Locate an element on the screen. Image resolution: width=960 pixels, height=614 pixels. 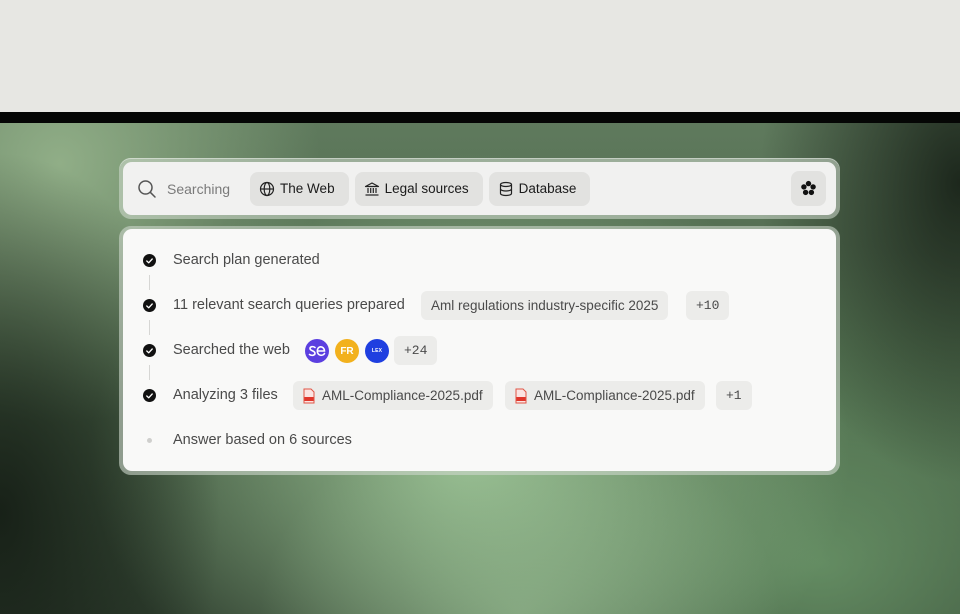
step-text: Answer based on 6 sources is located at coordinates (262, 440).